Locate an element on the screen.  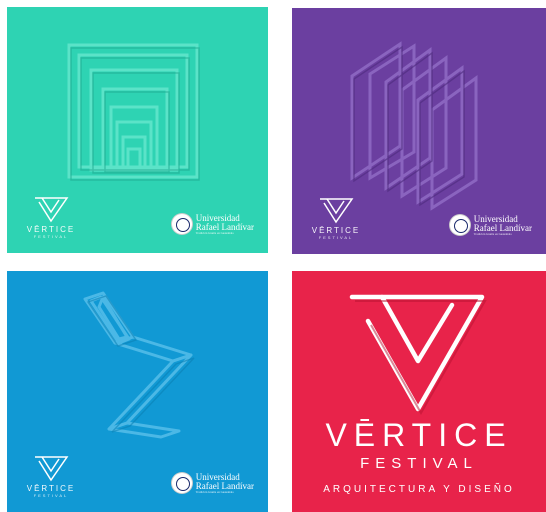
big-wordmark: VĒRTICE is located at coordinates (419, 435).